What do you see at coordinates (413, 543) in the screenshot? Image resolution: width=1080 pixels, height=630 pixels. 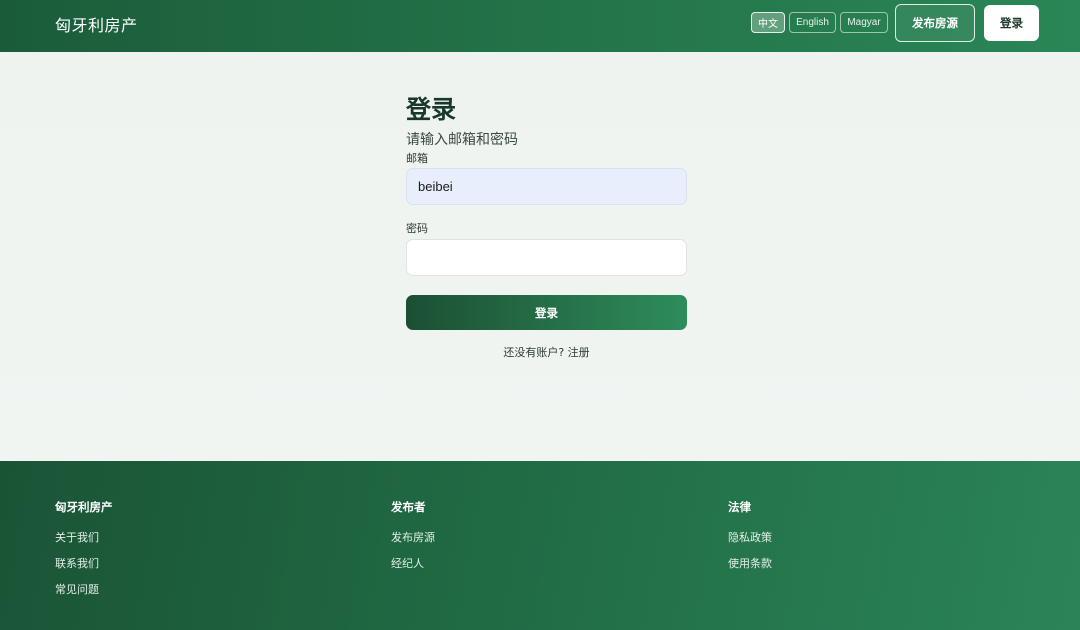 I see `footer-link-publish: 发布房源` at bounding box center [413, 543].